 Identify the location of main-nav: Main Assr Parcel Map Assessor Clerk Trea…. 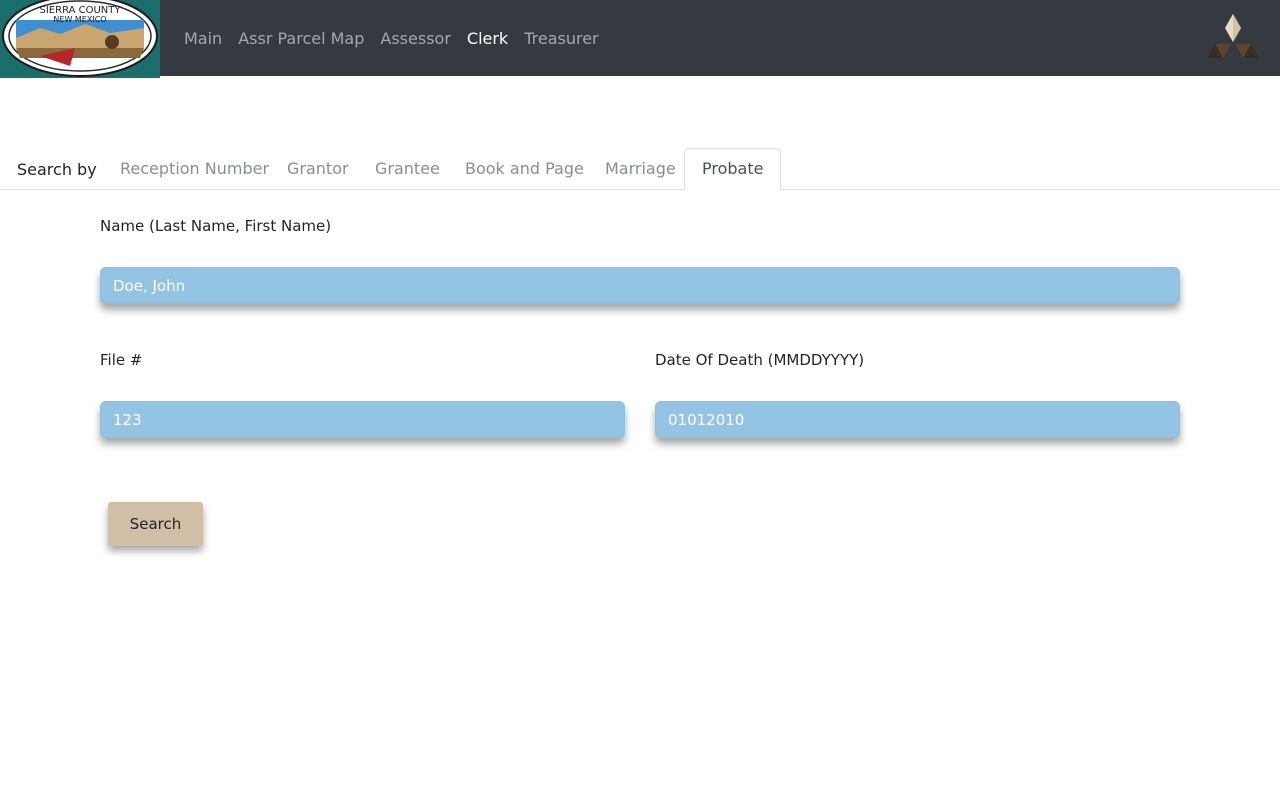
(391, 38).